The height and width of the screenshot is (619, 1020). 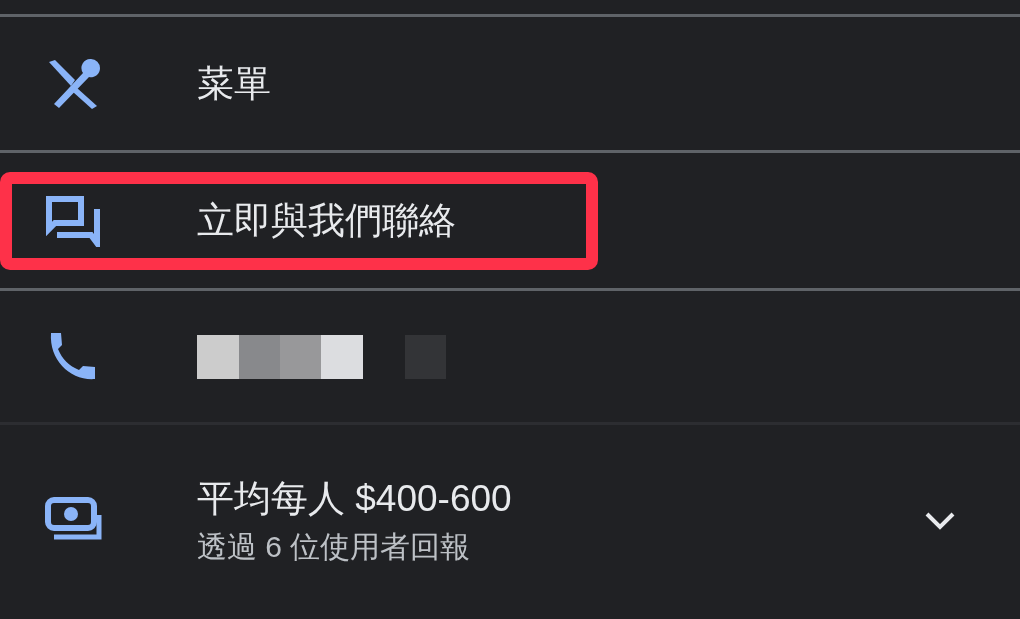 I want to click on chevron-icon, so click(x=940, y=520).